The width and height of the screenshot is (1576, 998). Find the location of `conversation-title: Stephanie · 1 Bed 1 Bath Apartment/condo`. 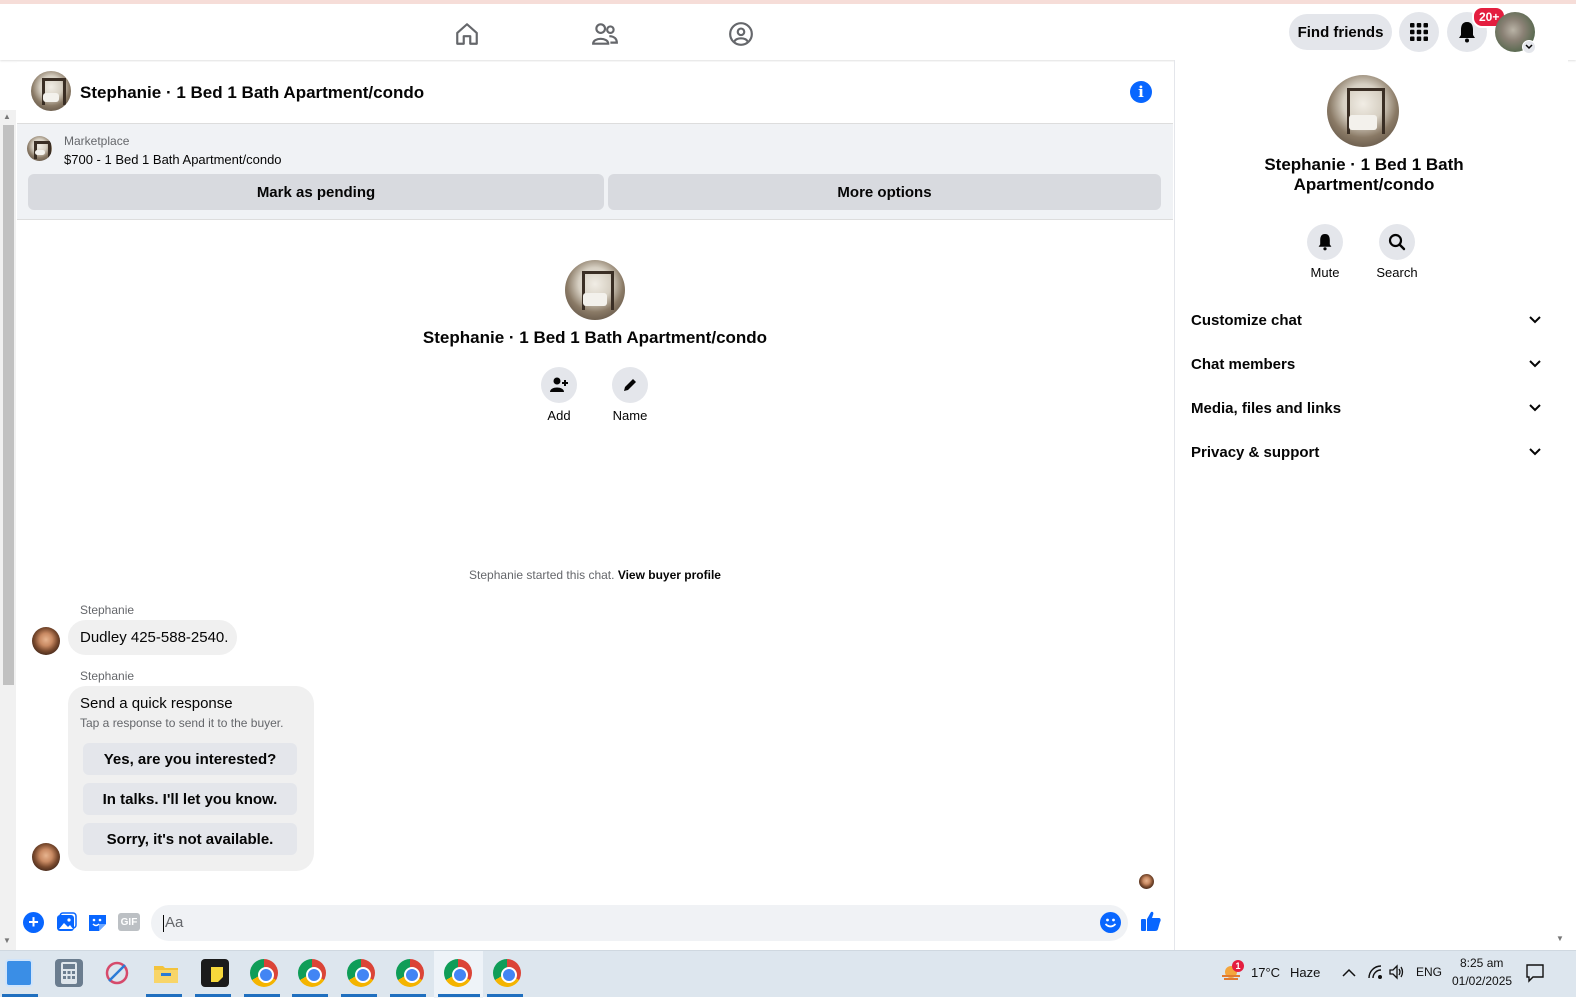

conversation-title: Stephanie · 1 Bed 1 Bath Apartment/condo is located at coordinates (595, 337).